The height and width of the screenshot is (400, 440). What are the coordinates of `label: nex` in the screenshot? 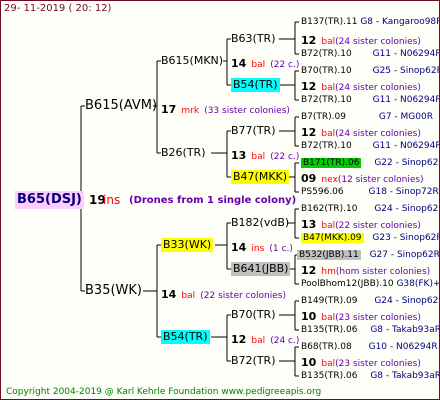 It's located at (329, 180).